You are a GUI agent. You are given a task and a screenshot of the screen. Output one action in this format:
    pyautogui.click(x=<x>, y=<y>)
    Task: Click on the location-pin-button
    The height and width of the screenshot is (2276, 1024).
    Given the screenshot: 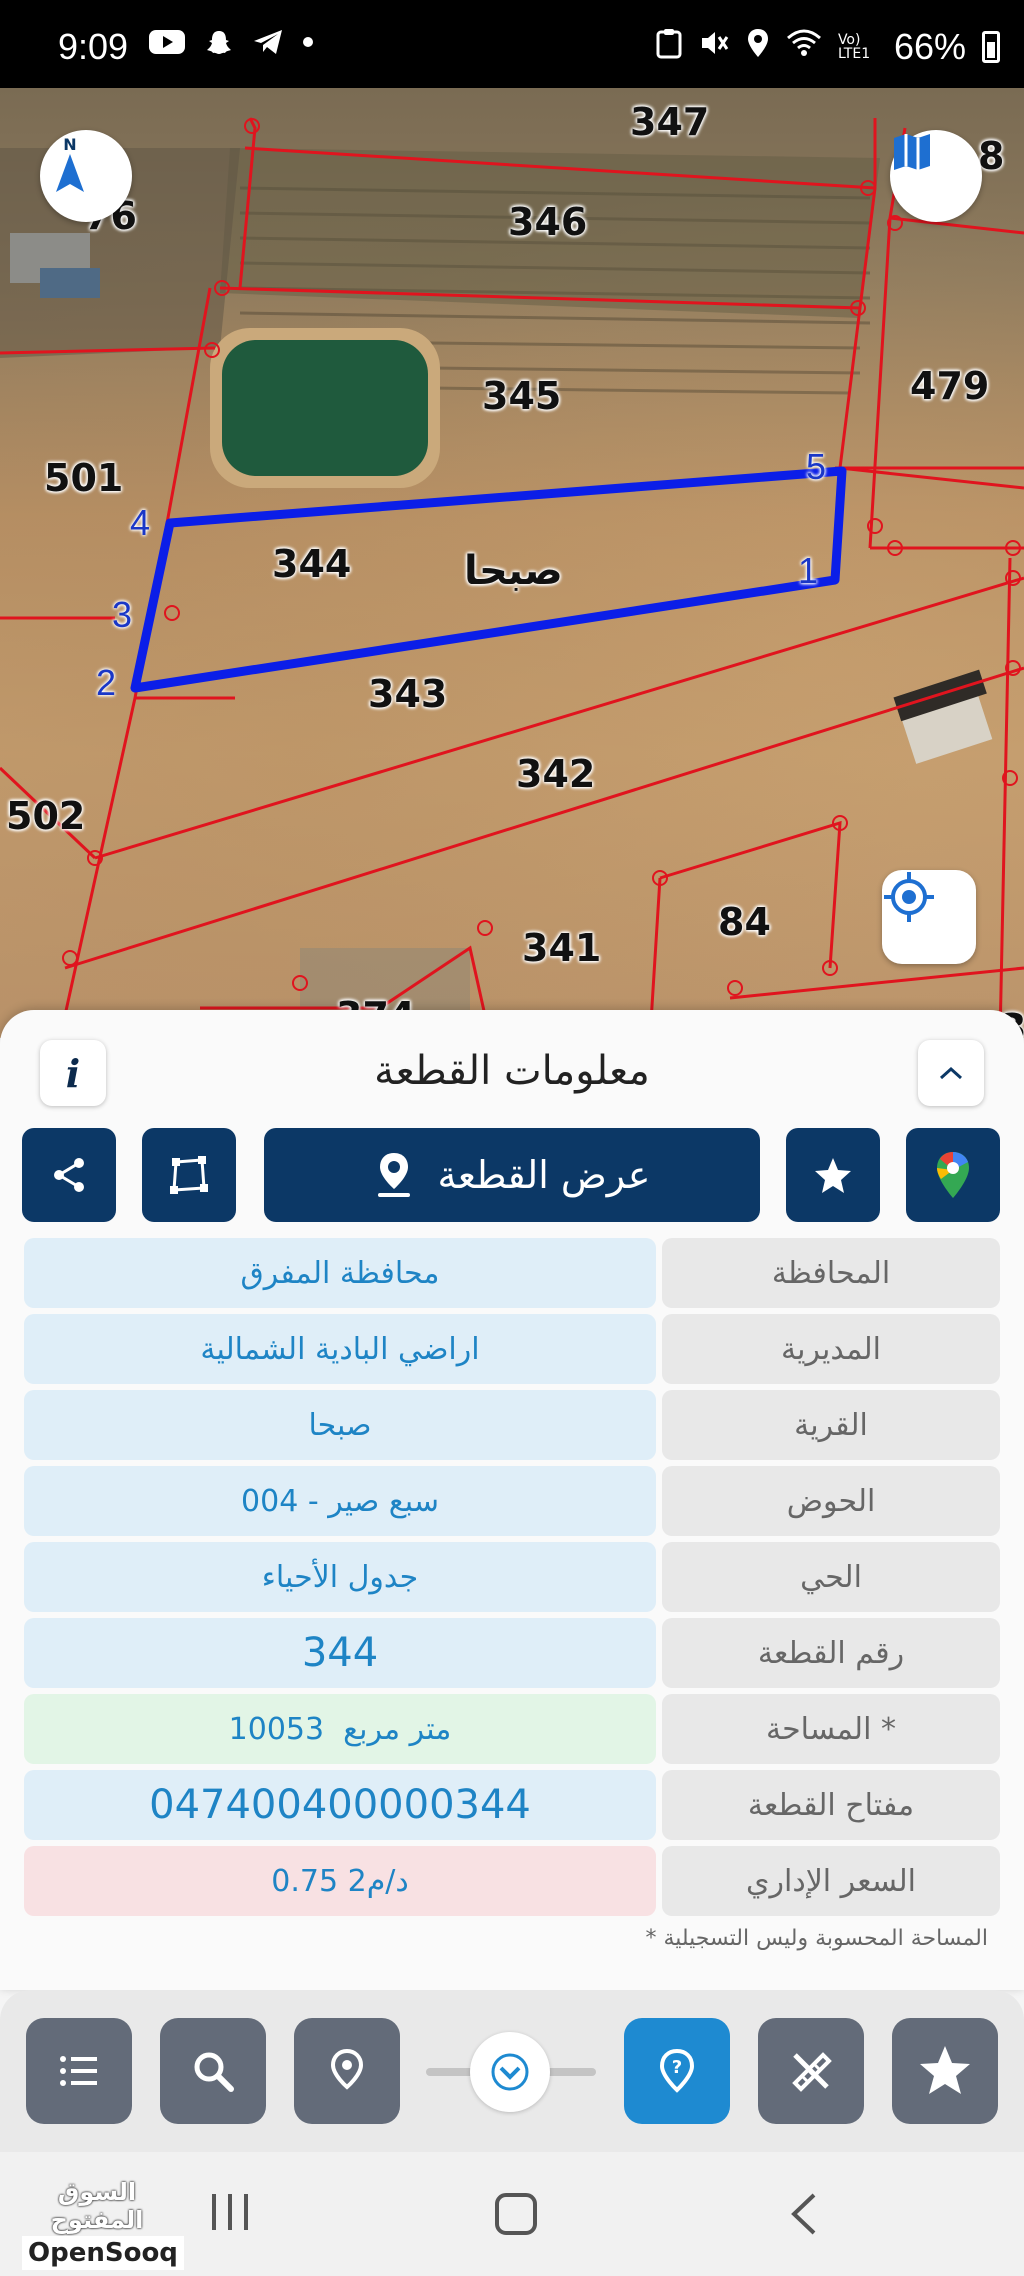 What is the action you would take?
    pyautogui.click(x=347, y=2071)
    